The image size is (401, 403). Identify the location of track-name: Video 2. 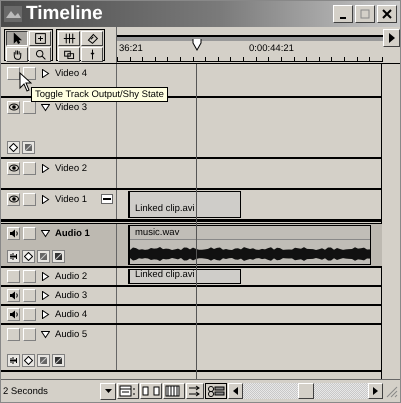
(71, 168).